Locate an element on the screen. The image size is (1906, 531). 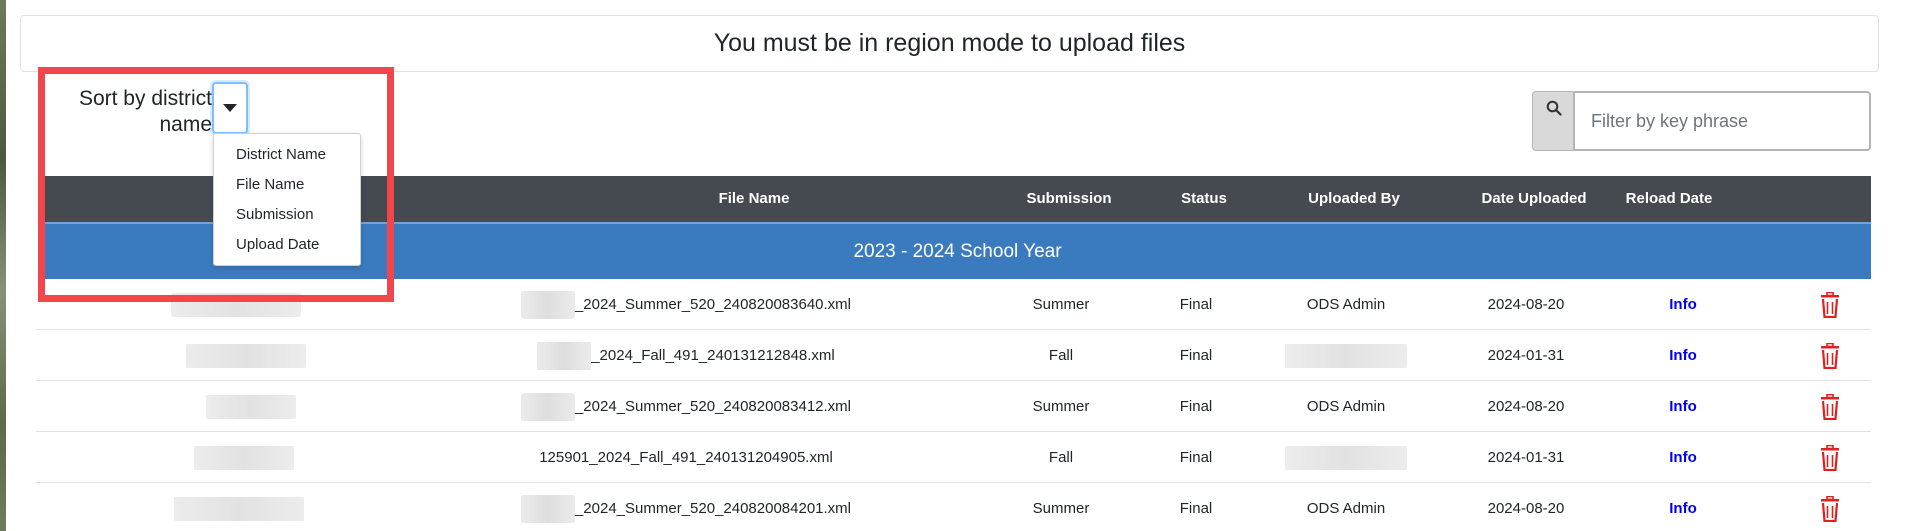
header-submission: Submission is located at coordinates (1069, 199).